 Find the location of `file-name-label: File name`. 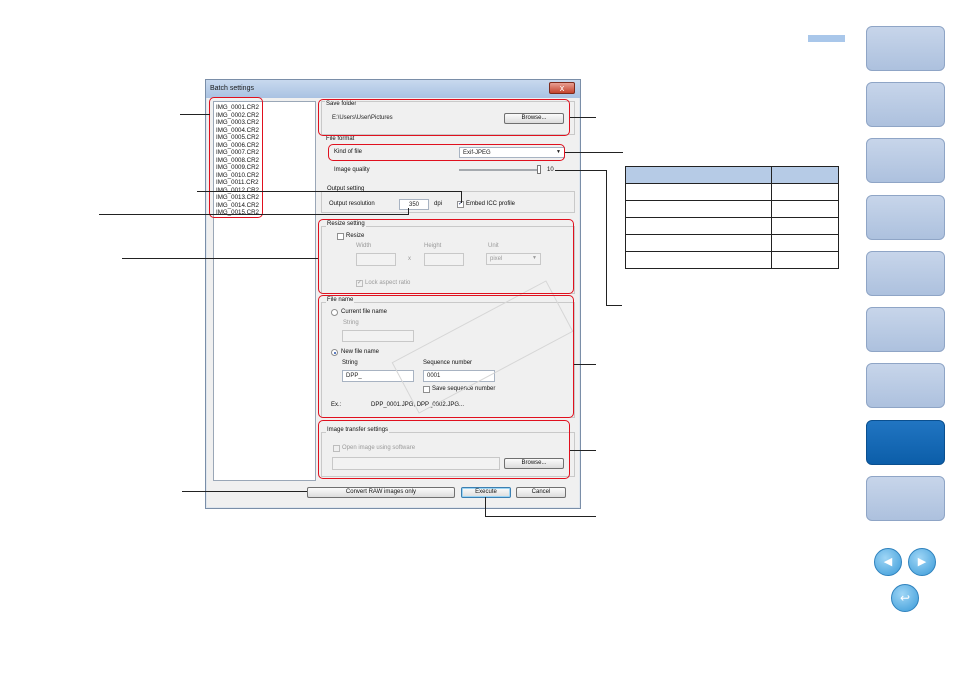

file-name-label: File name is located at coordinates (340, 300).